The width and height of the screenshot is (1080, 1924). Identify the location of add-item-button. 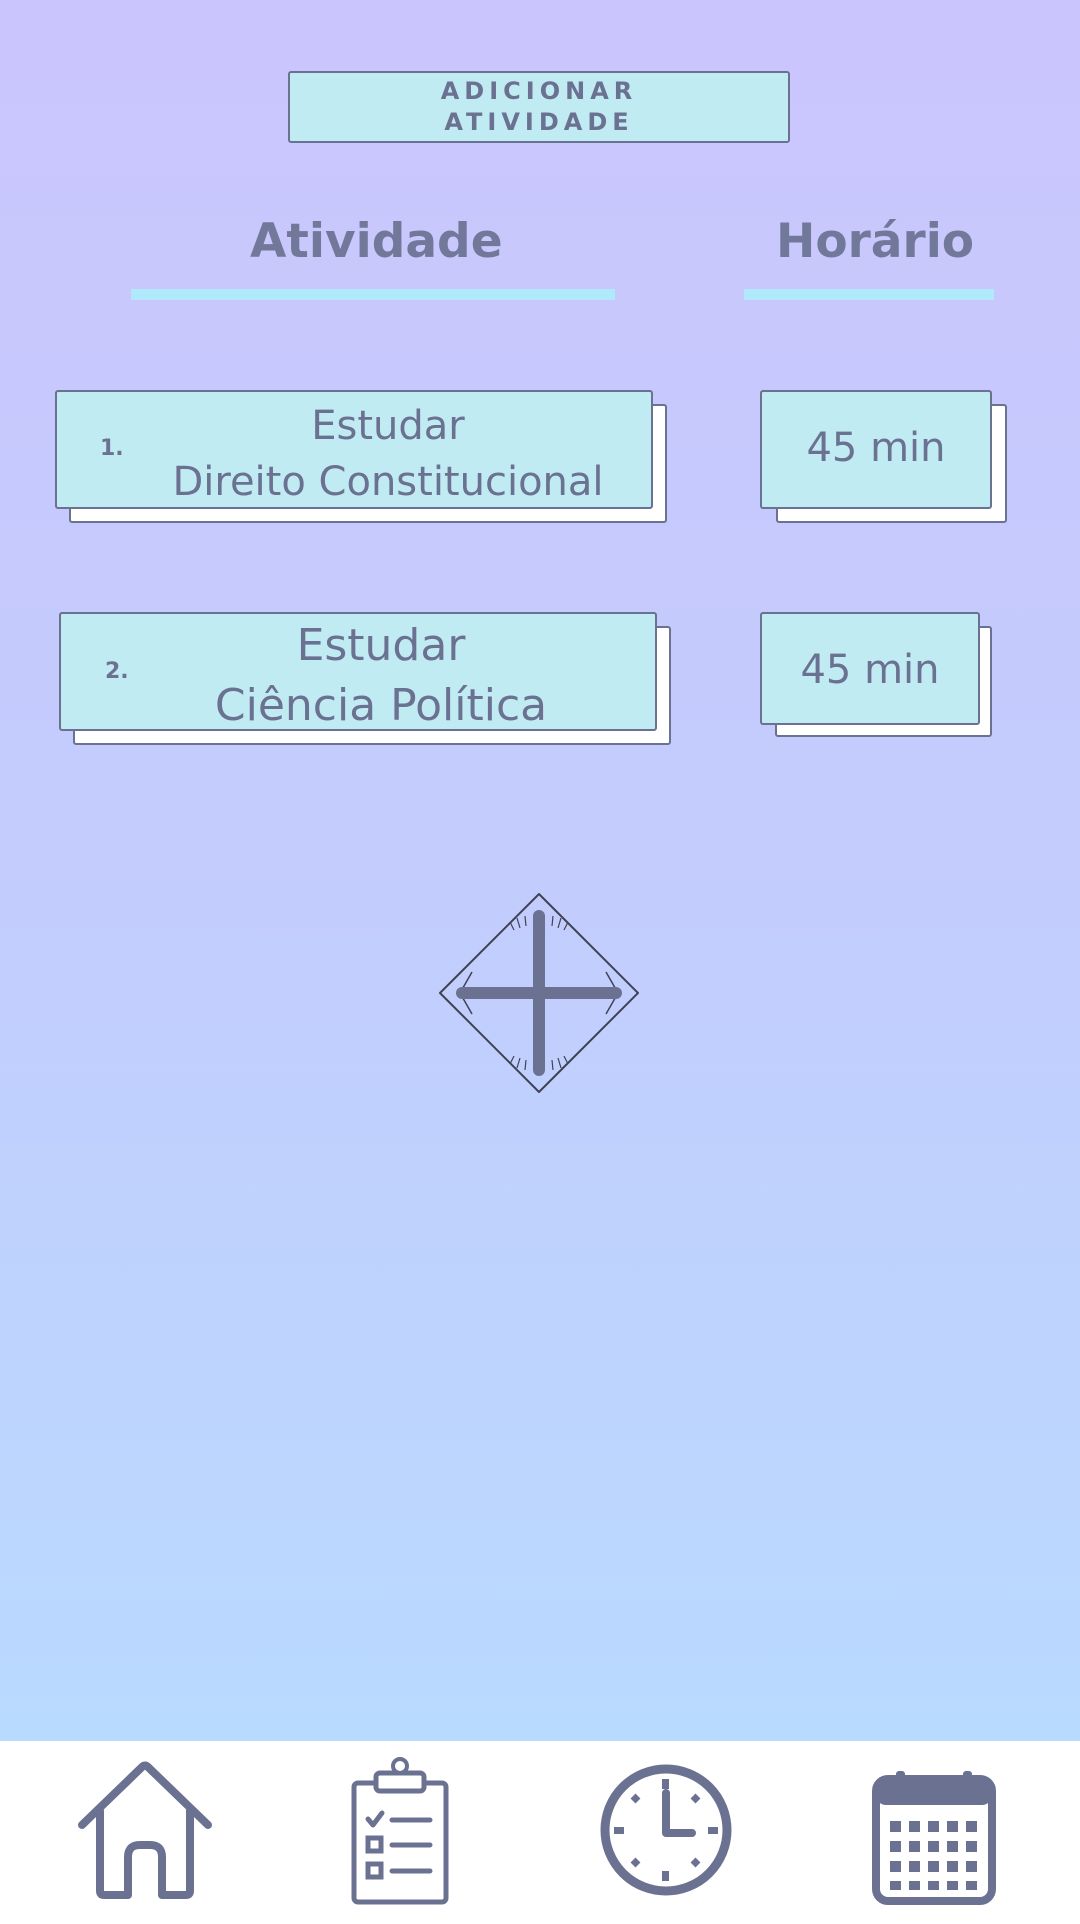
(539, 993).